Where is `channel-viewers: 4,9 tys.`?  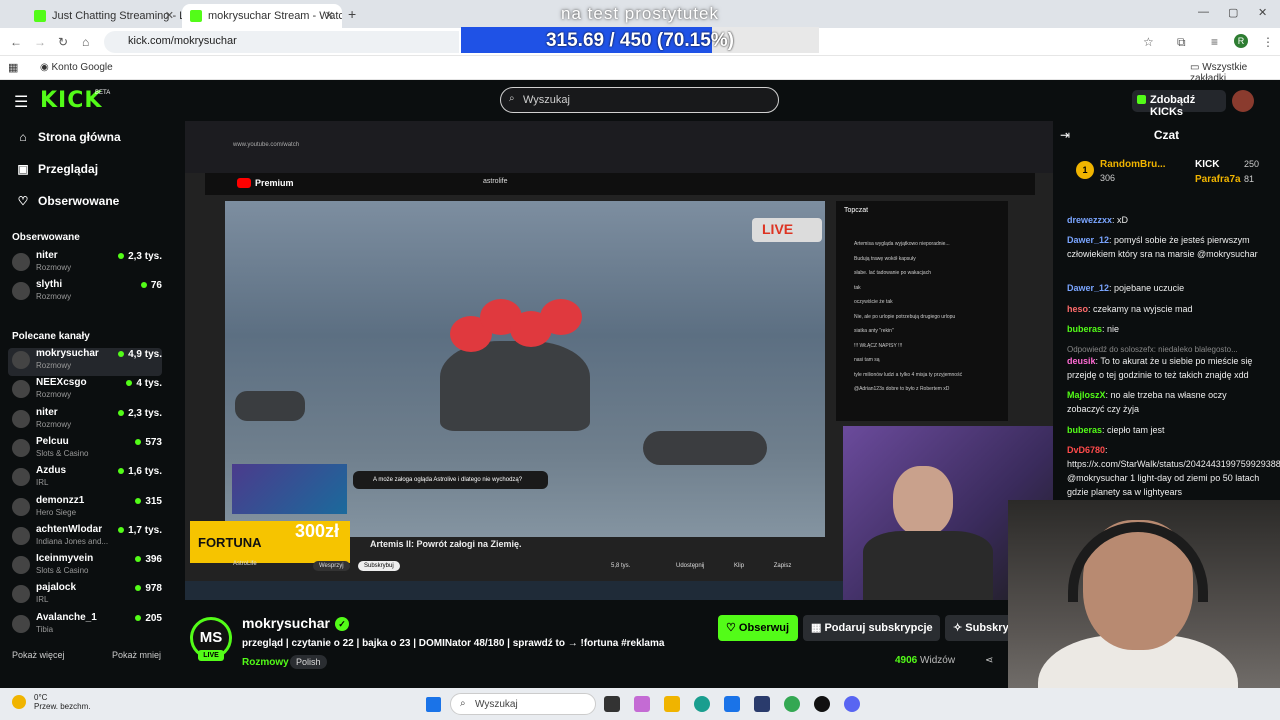 channel-viewers: 4,9 tys. is located at coordinates (140, 354).